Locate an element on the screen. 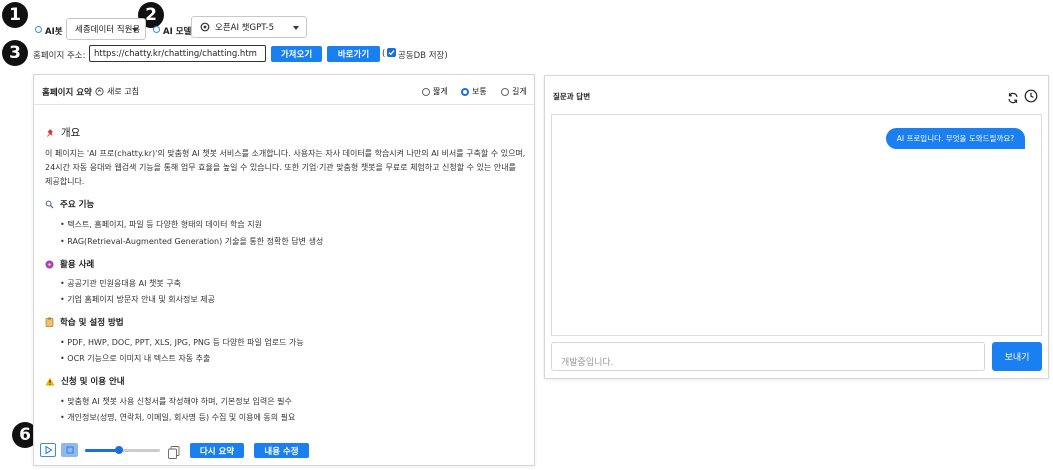 The height and width of the screenshot is (470, 1053). ai-model-select-value: 오픈AI 챗GPT-5 is located at coordinates (245, 28).